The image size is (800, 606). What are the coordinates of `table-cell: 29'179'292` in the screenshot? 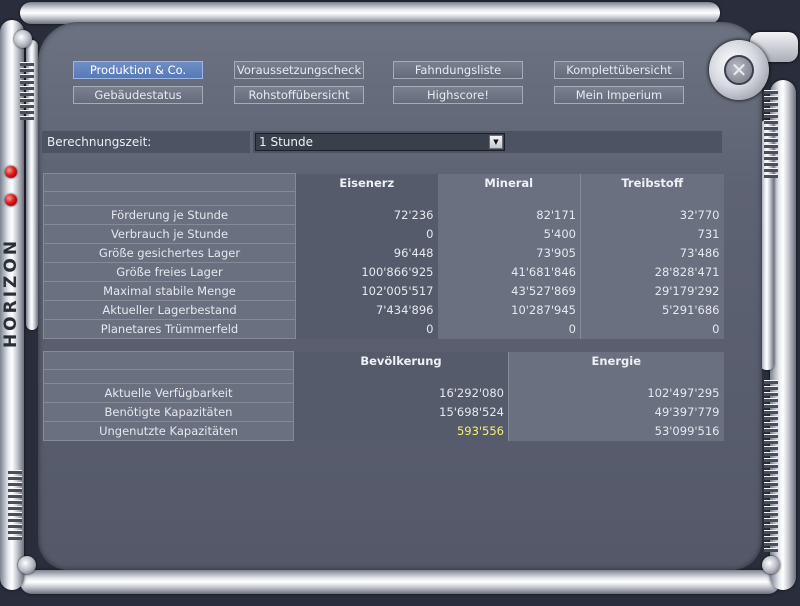 It's located at (652, 291).